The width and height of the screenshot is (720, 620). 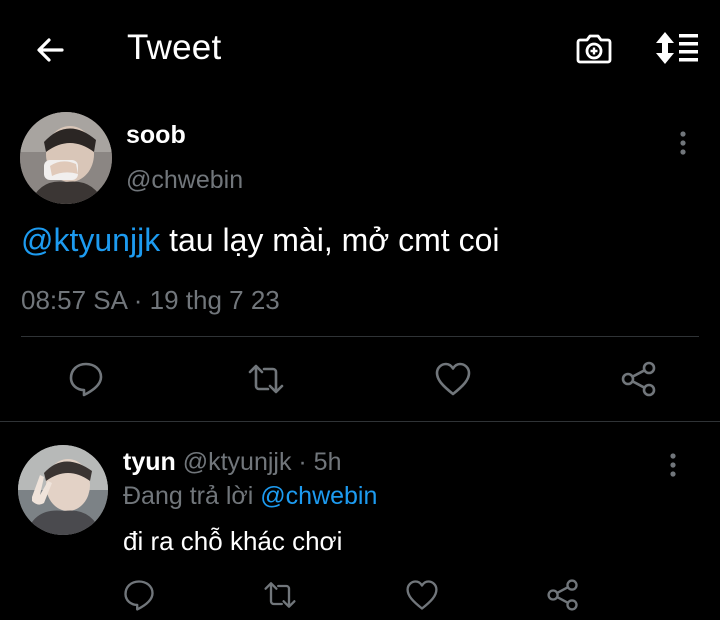 I want to click on tweet-timestamp: 08:57 SA · 19 thg 7 23, so click(x=150, y=300).